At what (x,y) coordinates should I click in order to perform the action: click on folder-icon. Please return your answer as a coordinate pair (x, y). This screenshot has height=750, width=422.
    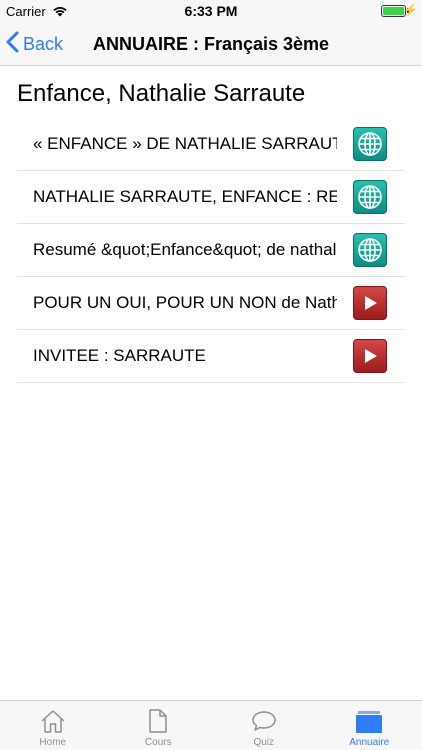
    Looking at the image, I should click on (369, 723).